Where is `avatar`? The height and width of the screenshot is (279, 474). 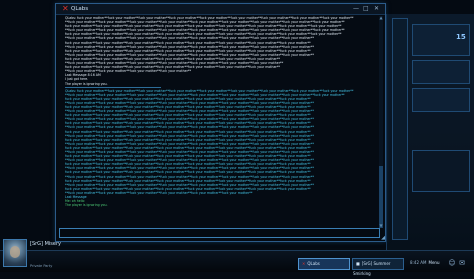 avatar is located at coordinates (15, 253).